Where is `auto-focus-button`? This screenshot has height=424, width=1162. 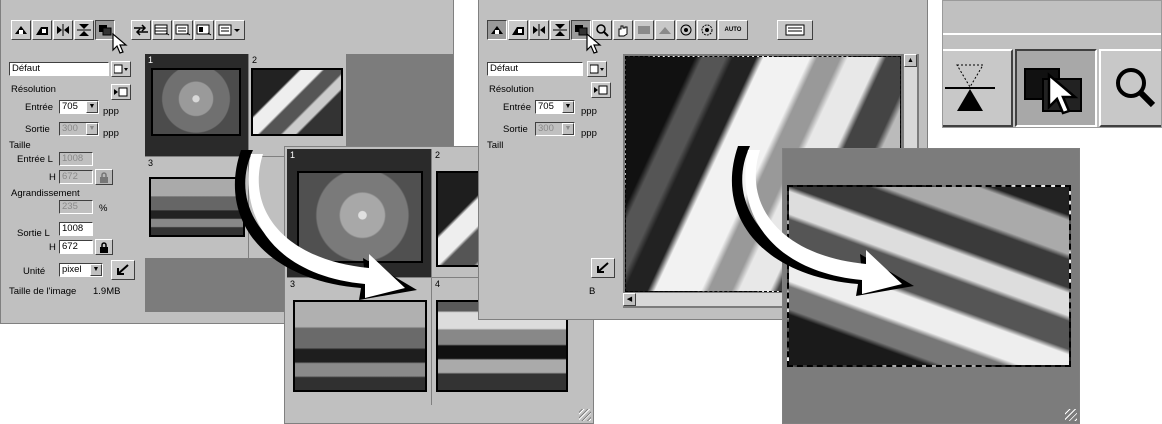
auto-focus-button is located at coordinates (686, 30).